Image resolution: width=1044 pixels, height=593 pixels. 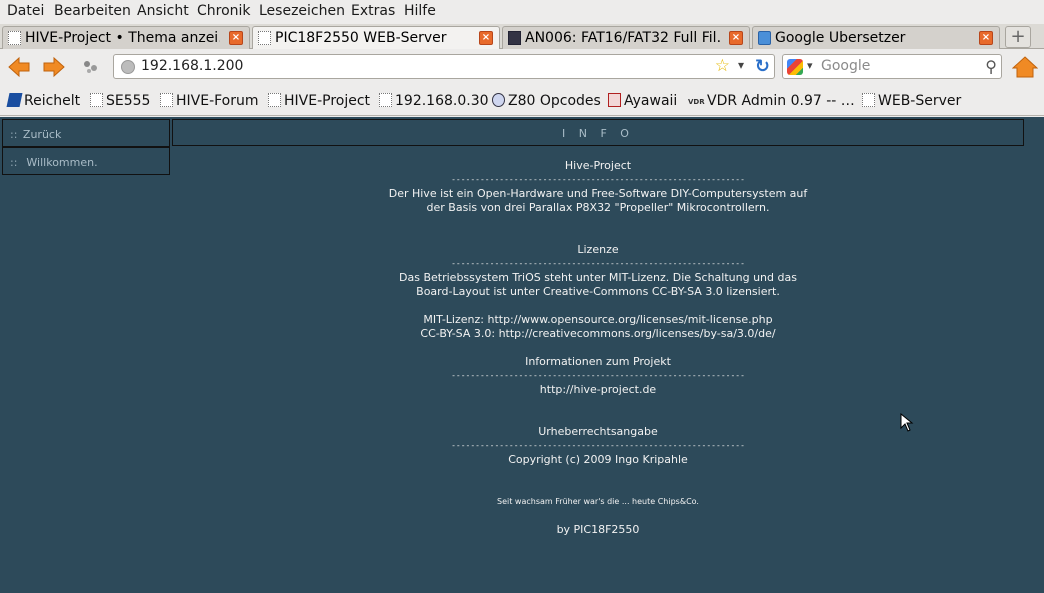 I want to click on menu-bearbeiten: Bearbeiten, so click(x=92, y=11).